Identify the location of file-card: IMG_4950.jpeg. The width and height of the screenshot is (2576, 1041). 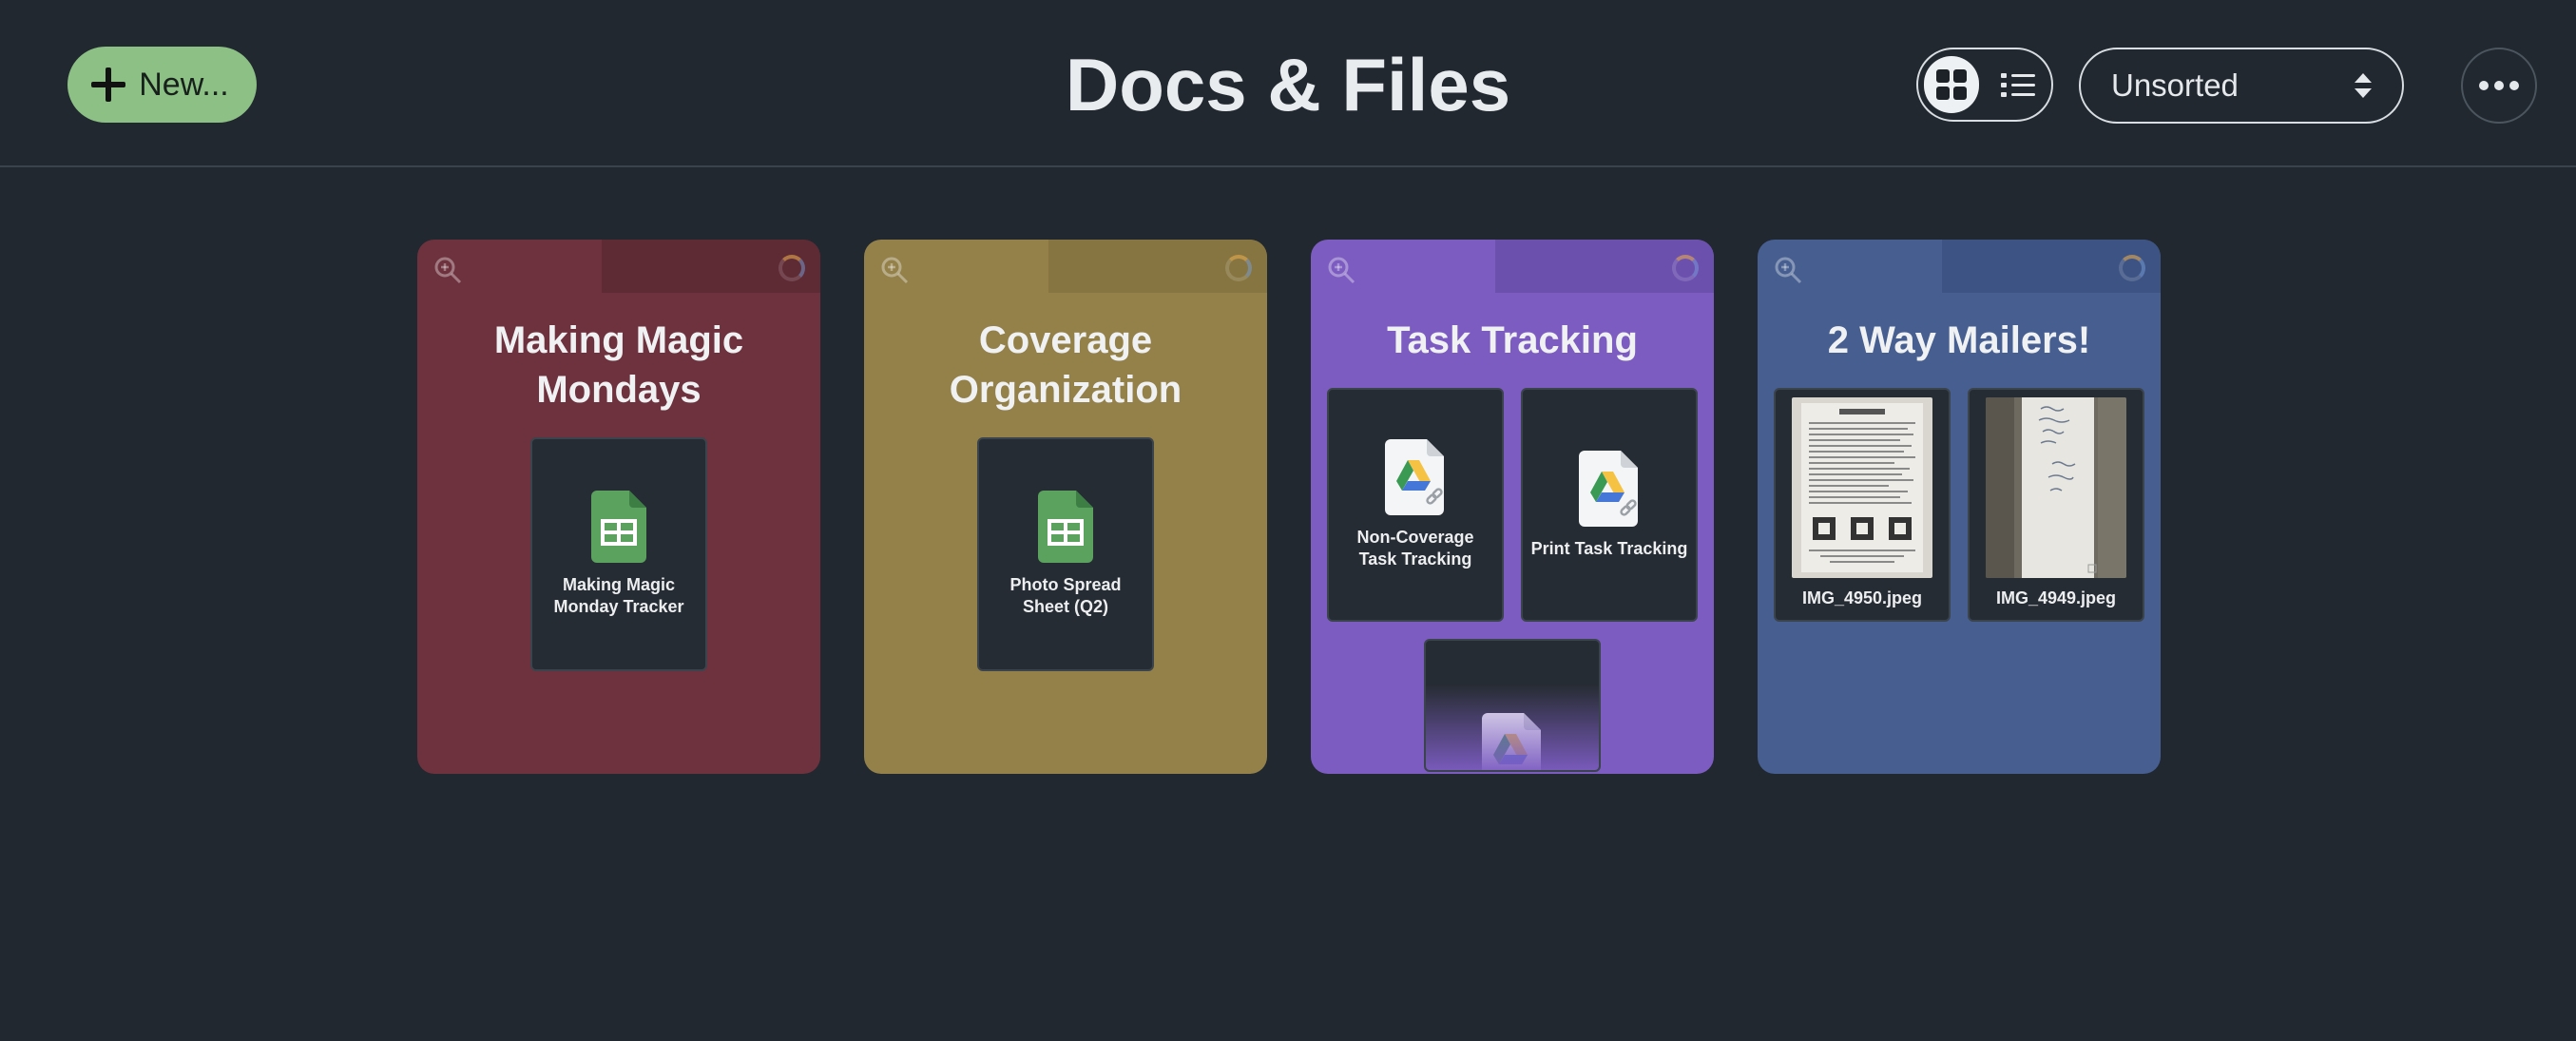
(1862, 505).